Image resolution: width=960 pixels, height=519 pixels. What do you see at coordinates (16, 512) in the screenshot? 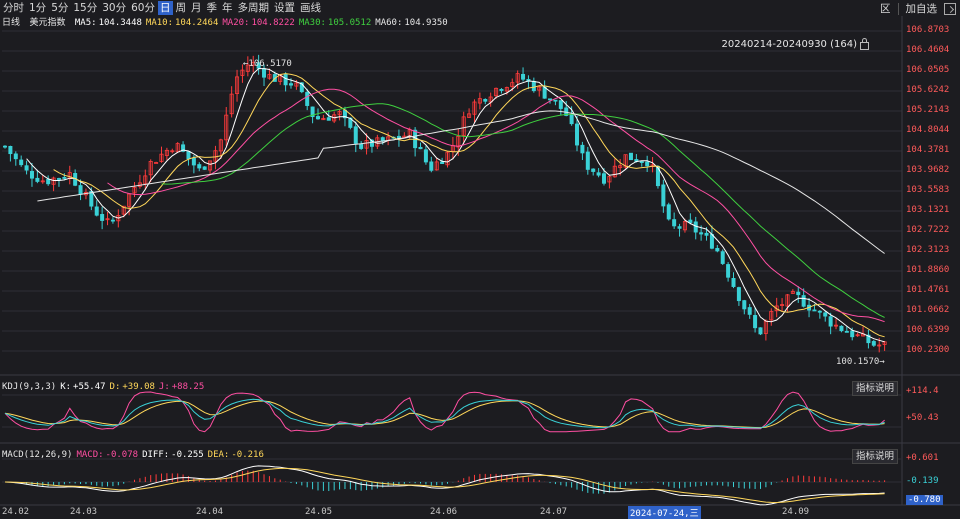
I see `date-axis-label: 24.02` at bounding box center [16, 512].